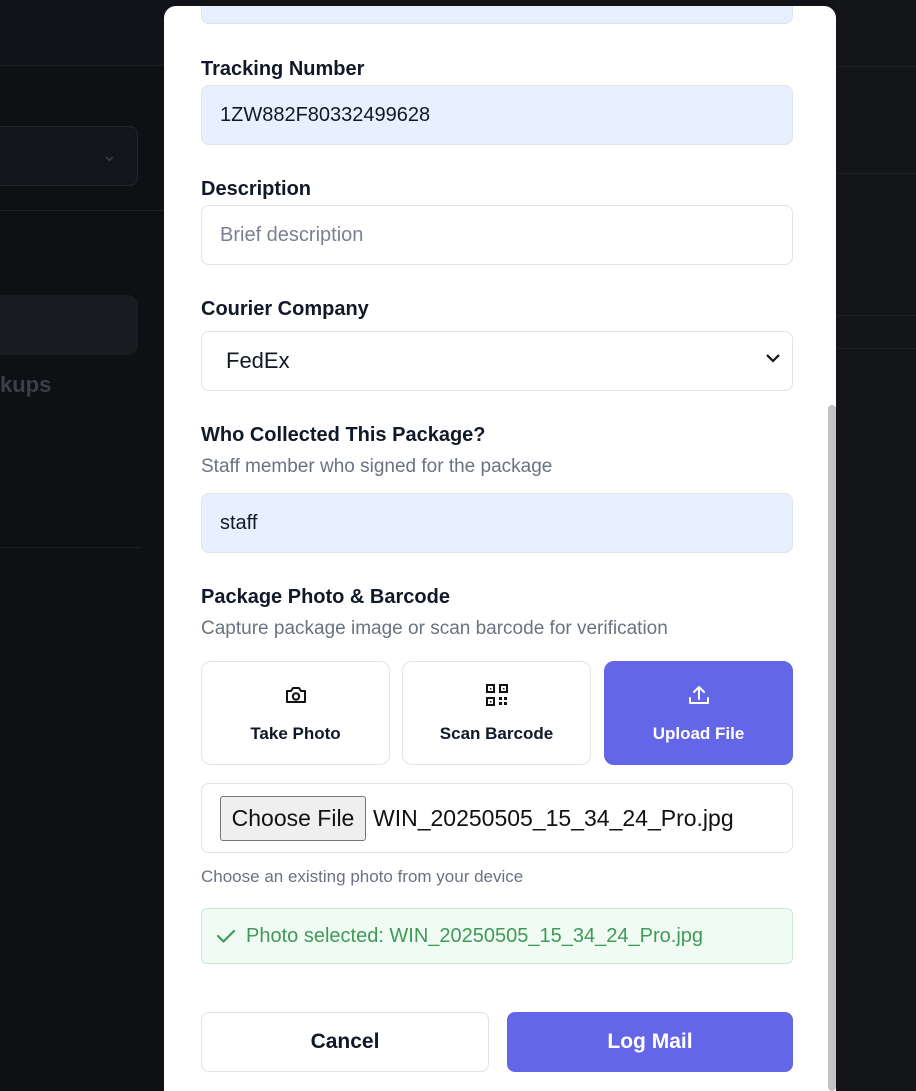 The height and width of the screenshot is (1091, 916). Describe the element at coordinates (876, 545) in the screenshot. I see `background-right-panel` at that location.